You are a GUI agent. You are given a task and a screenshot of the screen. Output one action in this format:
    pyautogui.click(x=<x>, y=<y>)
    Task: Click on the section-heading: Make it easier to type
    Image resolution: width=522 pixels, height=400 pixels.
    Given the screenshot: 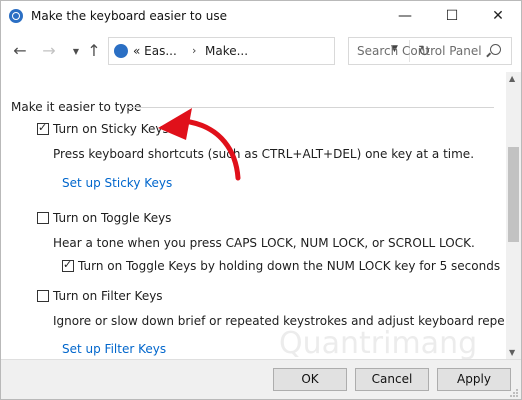 What is the action you would take?
    pyautogui.click(x=76, y=107)
    